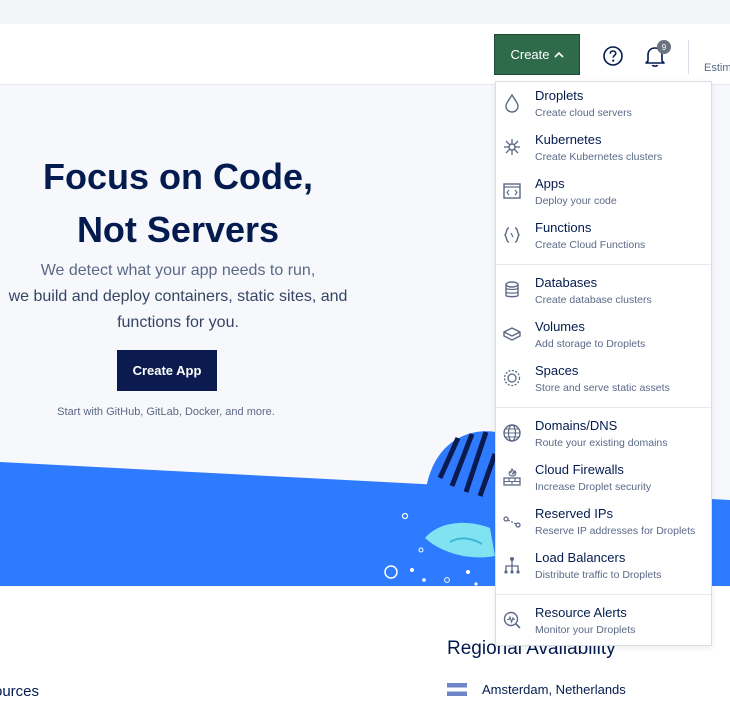 This screenshot has height=712, width=730. I want to click on menu-item-desc: Route your existing domains, so click(601, 443).